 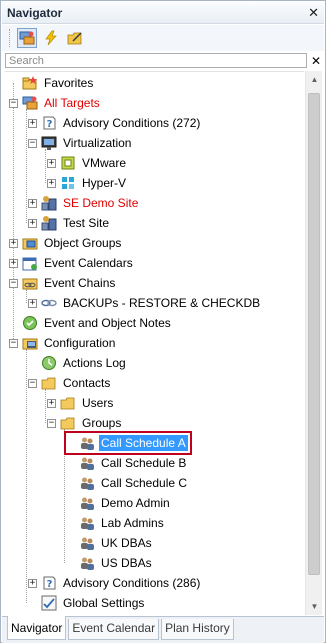 I want to click on events-view-button, so click(x=51, y=38).